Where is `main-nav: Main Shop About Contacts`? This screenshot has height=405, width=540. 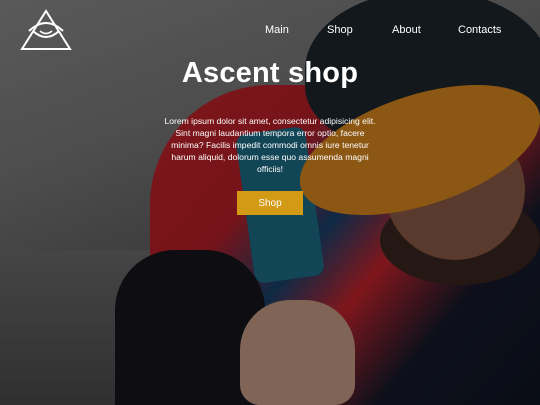 main-nav: Main Shop About Contacts is located at coordinates (270, 30).